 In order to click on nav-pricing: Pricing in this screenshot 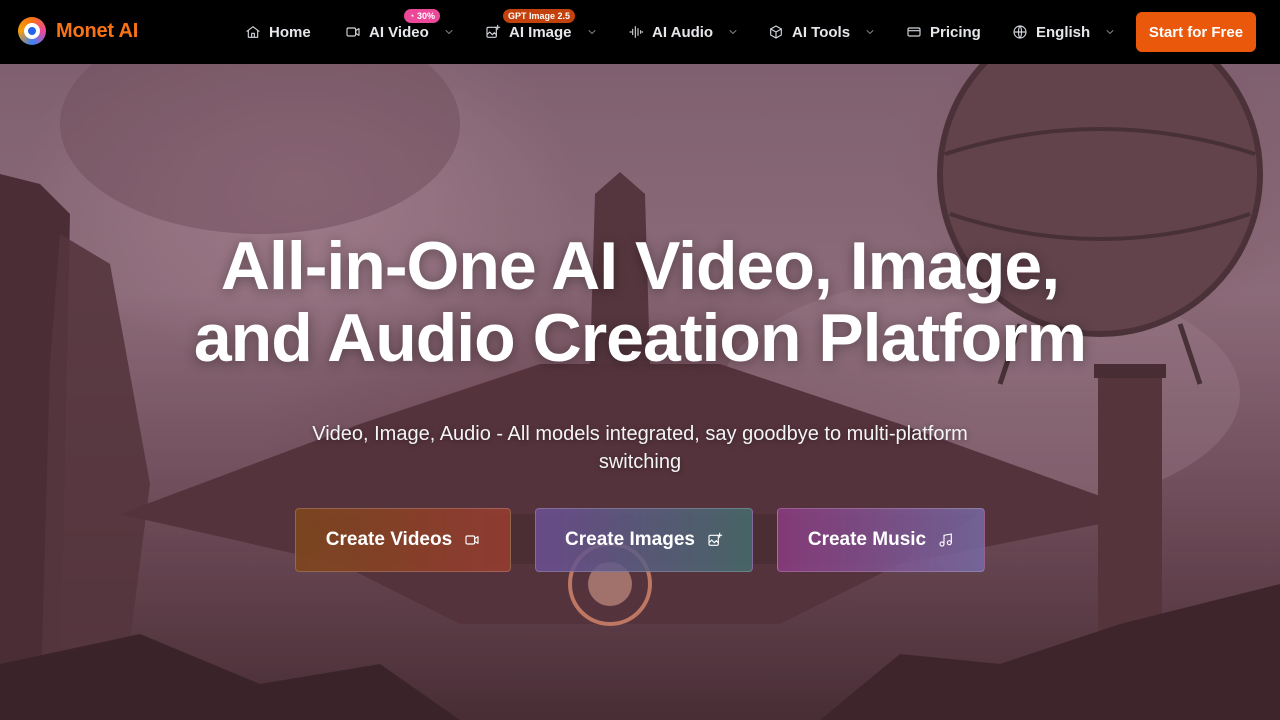, I will do `click(943, 32)`.